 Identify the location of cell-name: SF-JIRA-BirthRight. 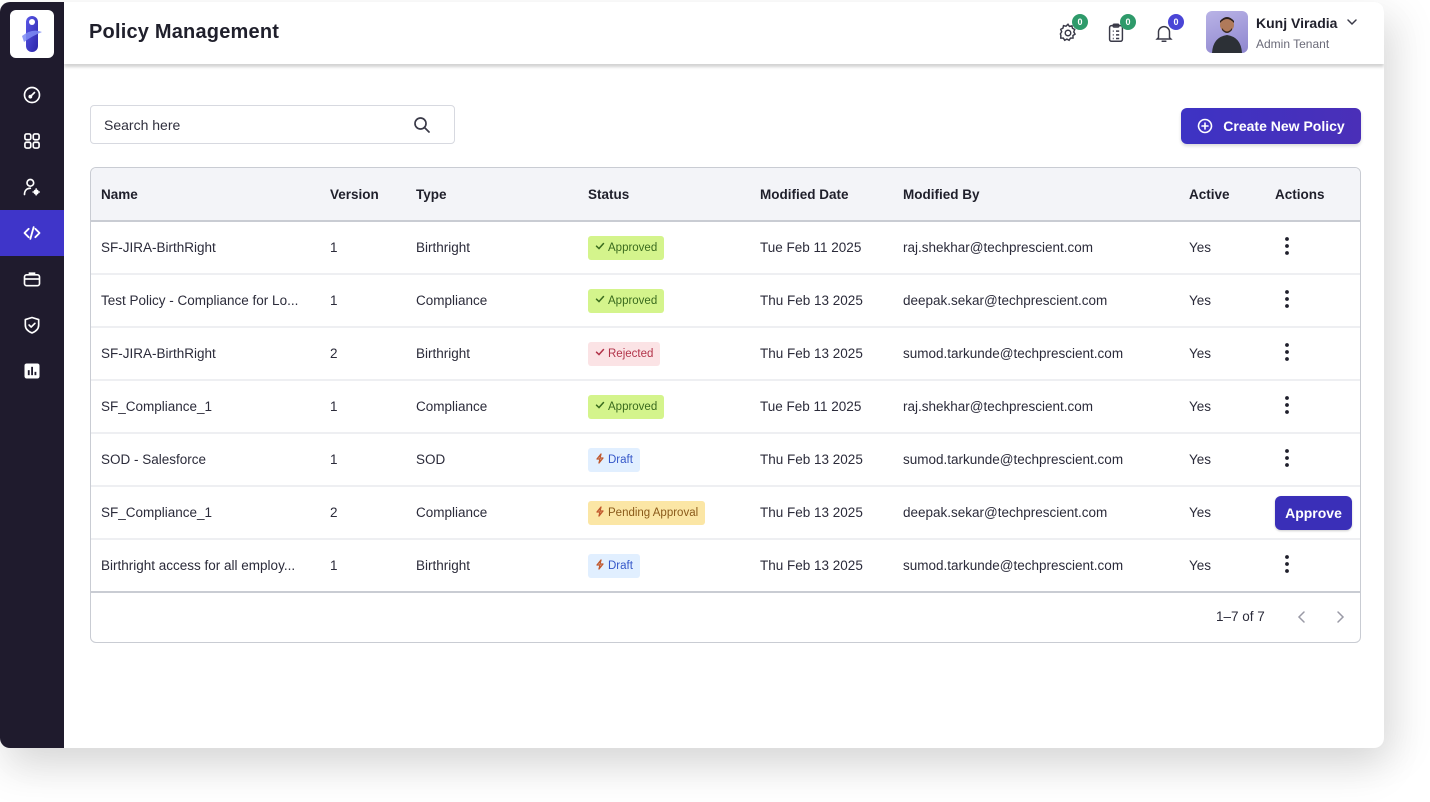
(158, 247).